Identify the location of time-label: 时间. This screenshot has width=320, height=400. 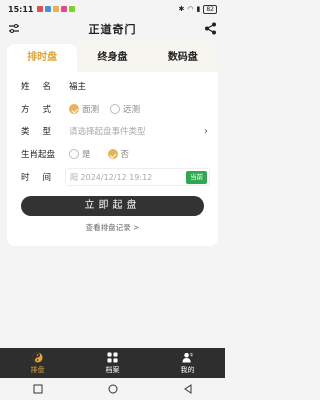
(36, 178).